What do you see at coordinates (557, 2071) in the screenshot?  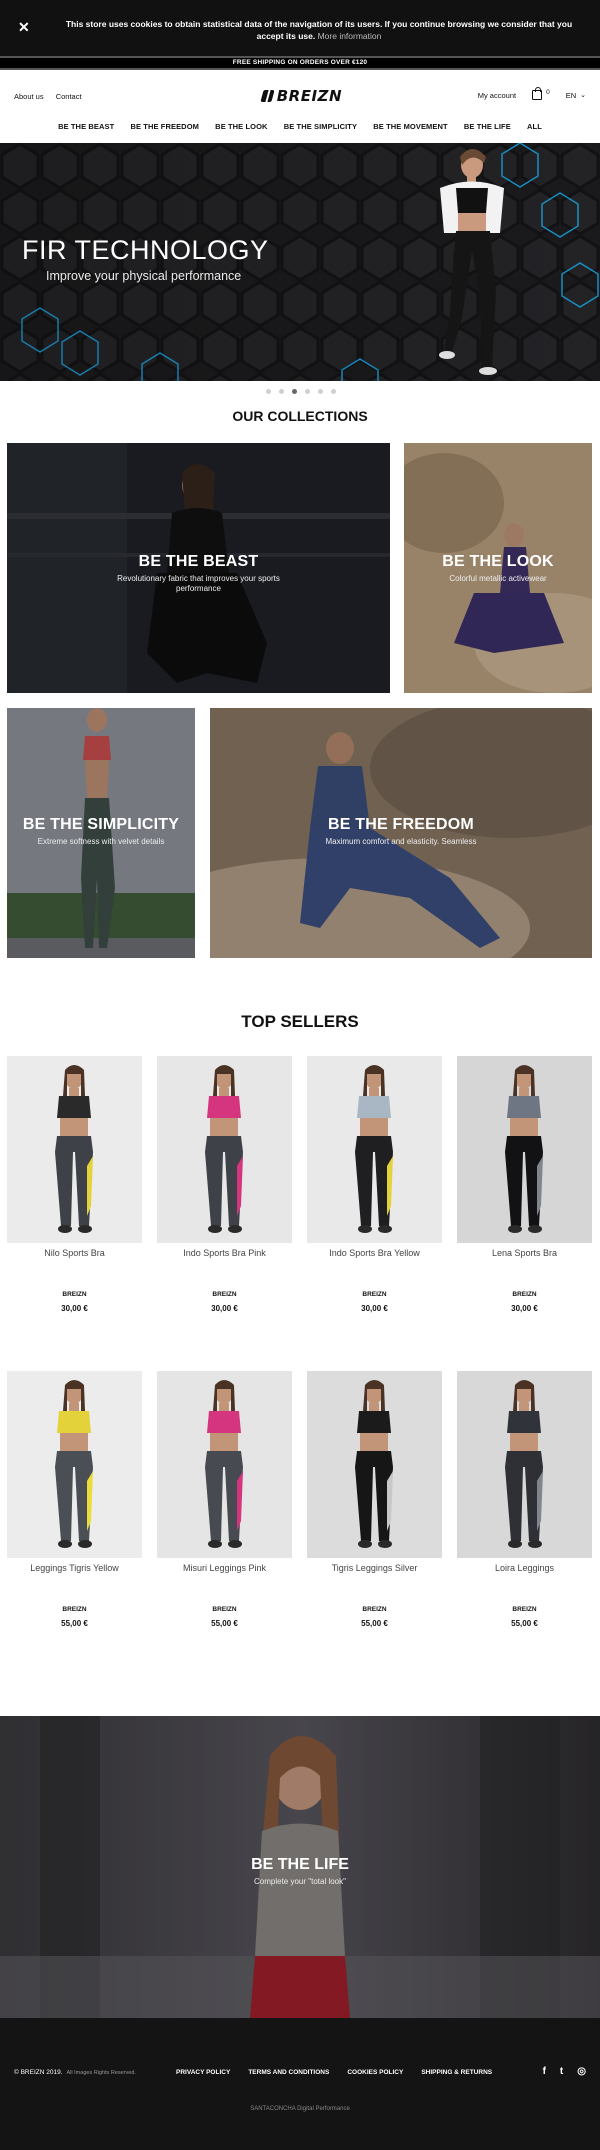 I see `social-links: f t ◎` at bounding box center [557, 2071].